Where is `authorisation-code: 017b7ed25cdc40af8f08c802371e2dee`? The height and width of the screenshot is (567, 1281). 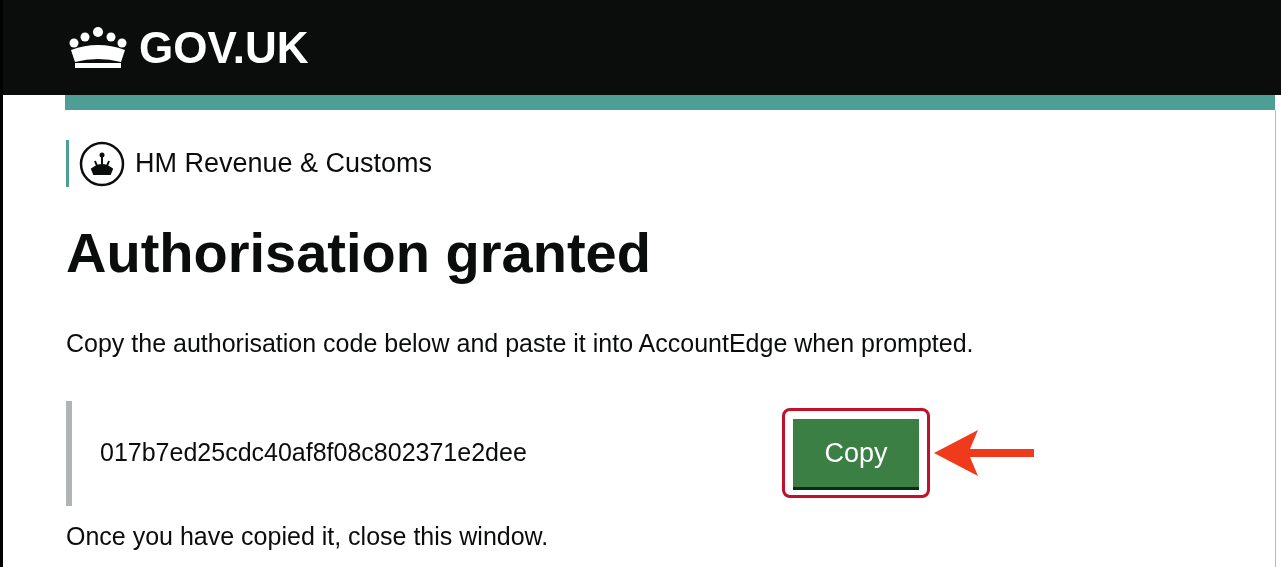
authorisation-code: 017b7ed25cdc40af8f08c802371e2dee is located at coordinates (314, 453).